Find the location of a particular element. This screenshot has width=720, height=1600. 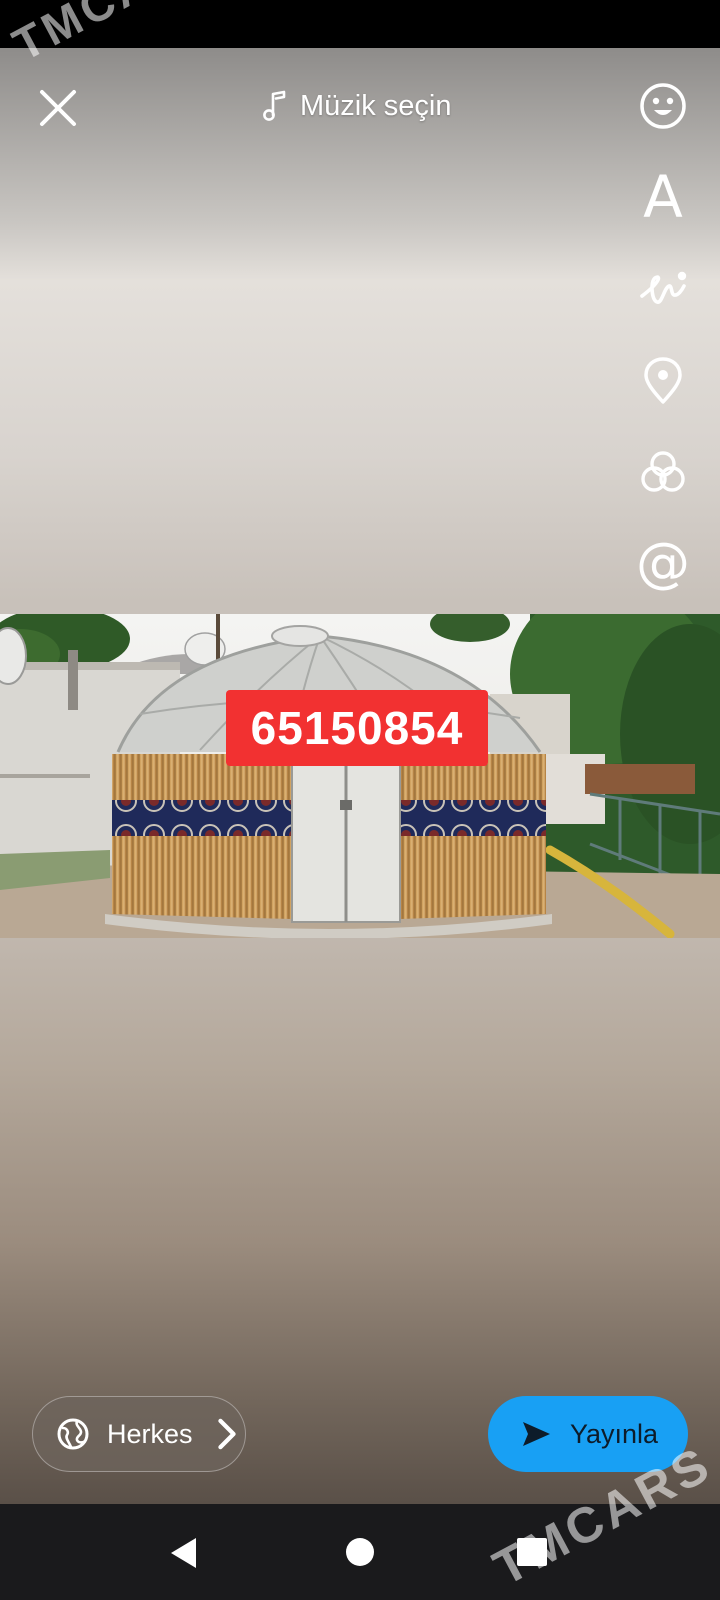

sticker-button is located at coordinates (663, 106).